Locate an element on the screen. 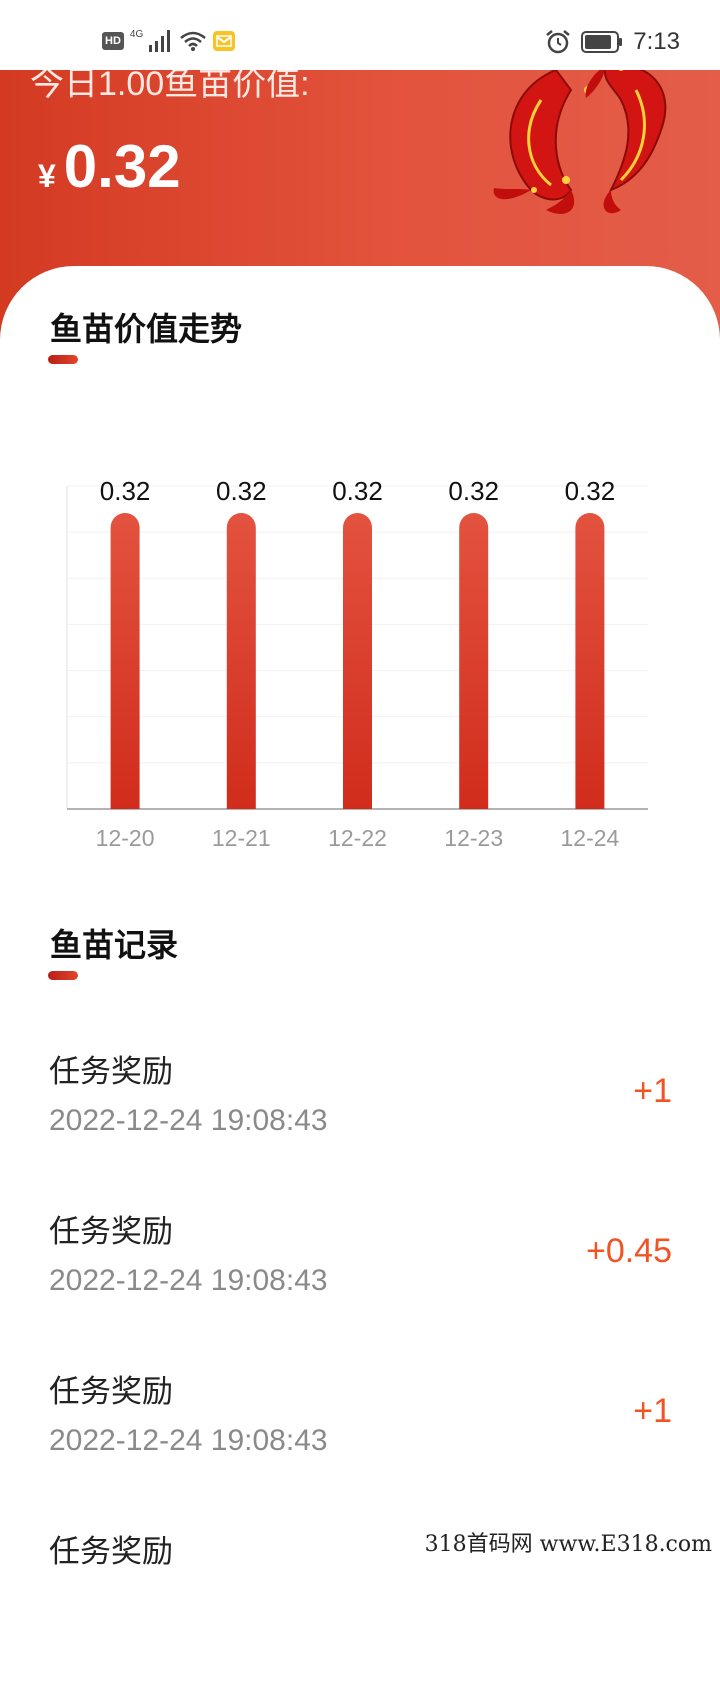 This screenshot has width=720, height=1686. fish-value: 0.32 is located at coordinates (122, 166).